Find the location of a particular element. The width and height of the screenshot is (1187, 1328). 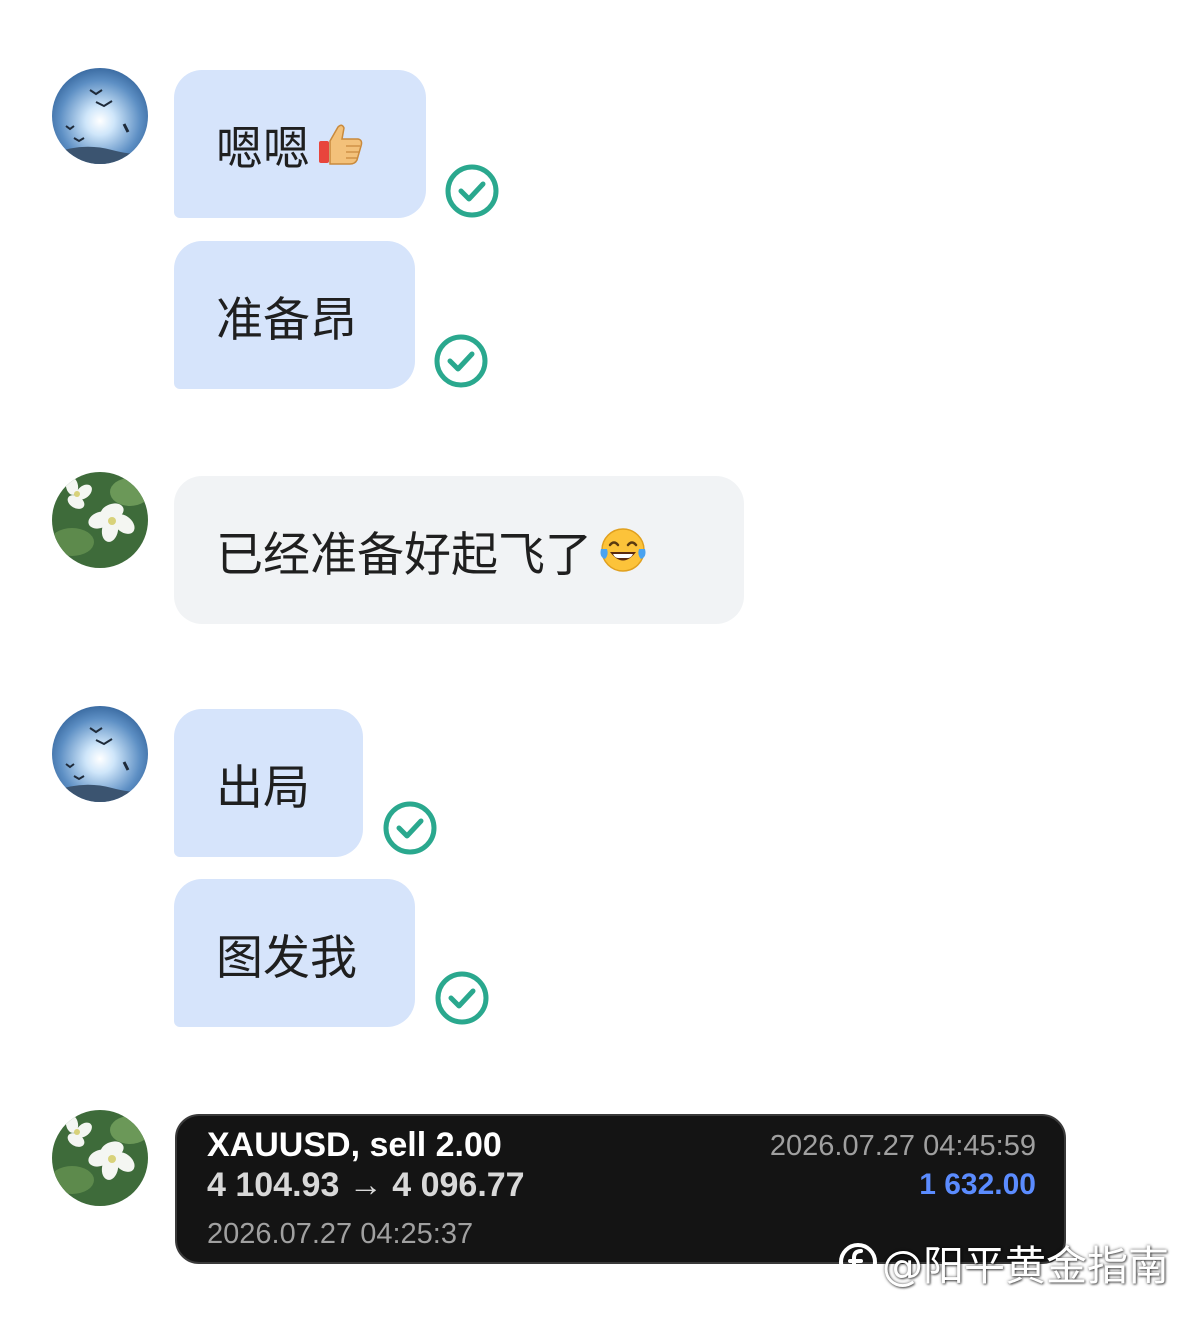

trade-profit: 1 632.00 is located at coordinates (977, 1184).